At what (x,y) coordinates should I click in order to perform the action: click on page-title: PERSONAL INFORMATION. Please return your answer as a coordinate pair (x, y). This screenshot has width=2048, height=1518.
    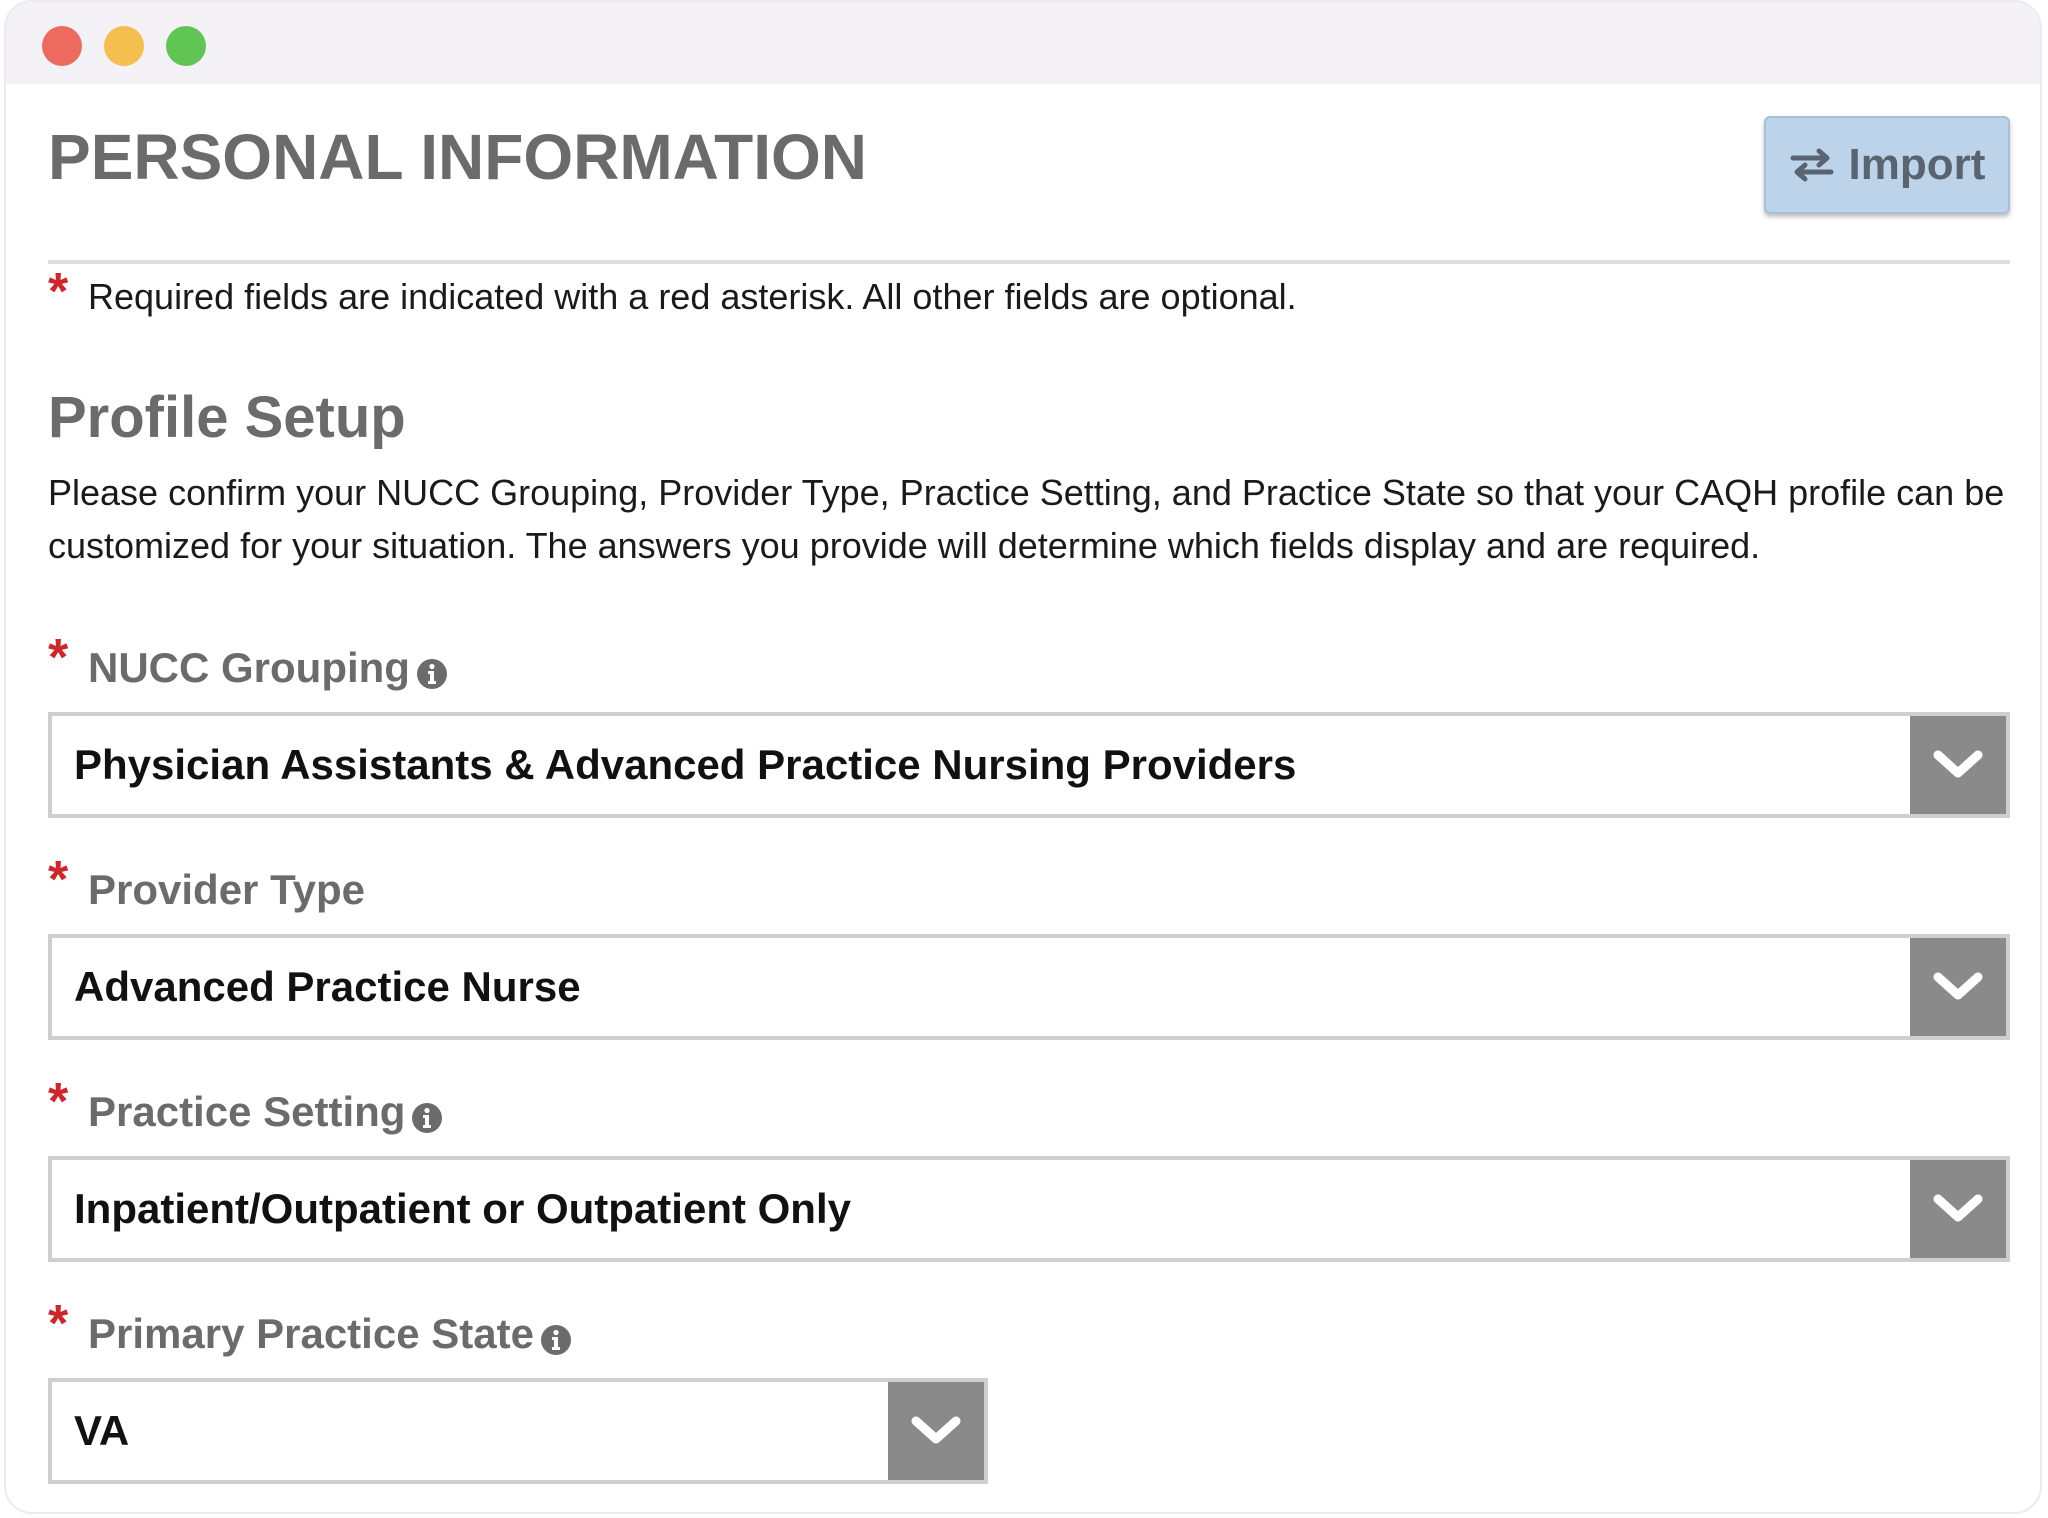
    Looking at the image, I should click on (457, 157).